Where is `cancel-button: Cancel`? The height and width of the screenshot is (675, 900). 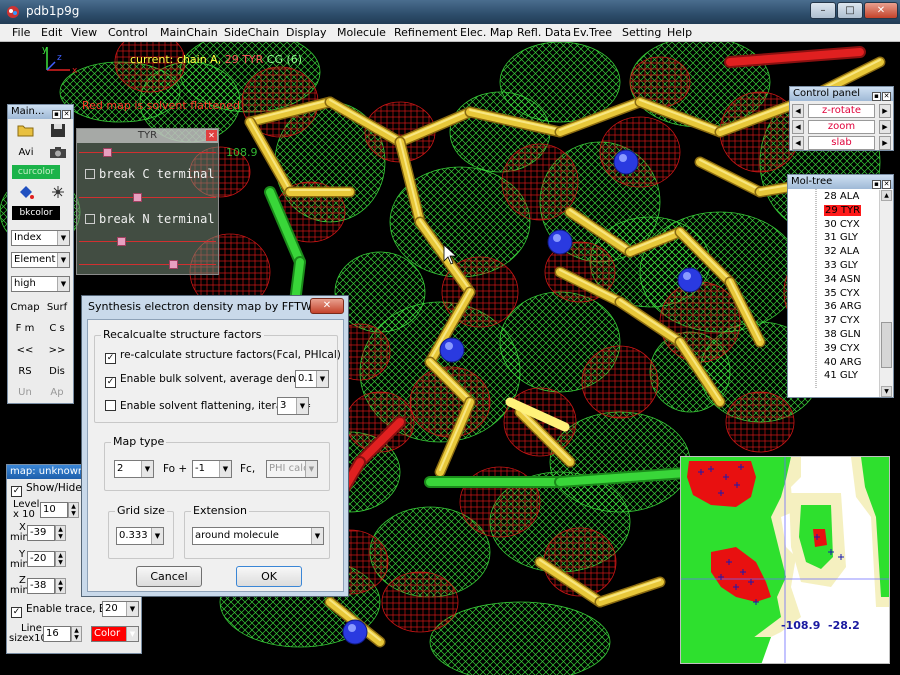
cancel-button: Cancel is located at coordinates (169, 576).